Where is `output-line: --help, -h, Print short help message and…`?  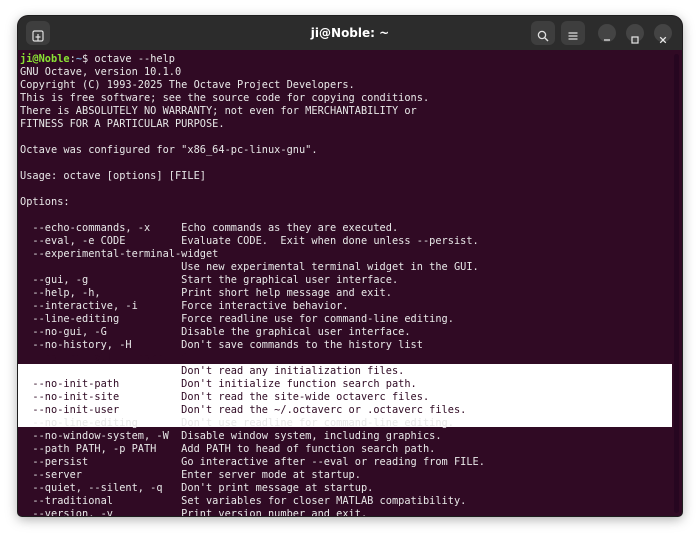 output-line: --help, -h, Print short help message and… is located at coordinates (206, 293).